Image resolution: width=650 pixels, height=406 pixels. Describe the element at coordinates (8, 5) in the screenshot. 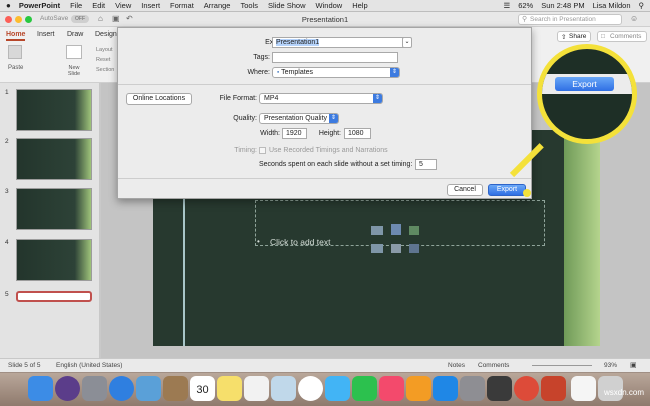

I see `apple-icon: ●` at that location.